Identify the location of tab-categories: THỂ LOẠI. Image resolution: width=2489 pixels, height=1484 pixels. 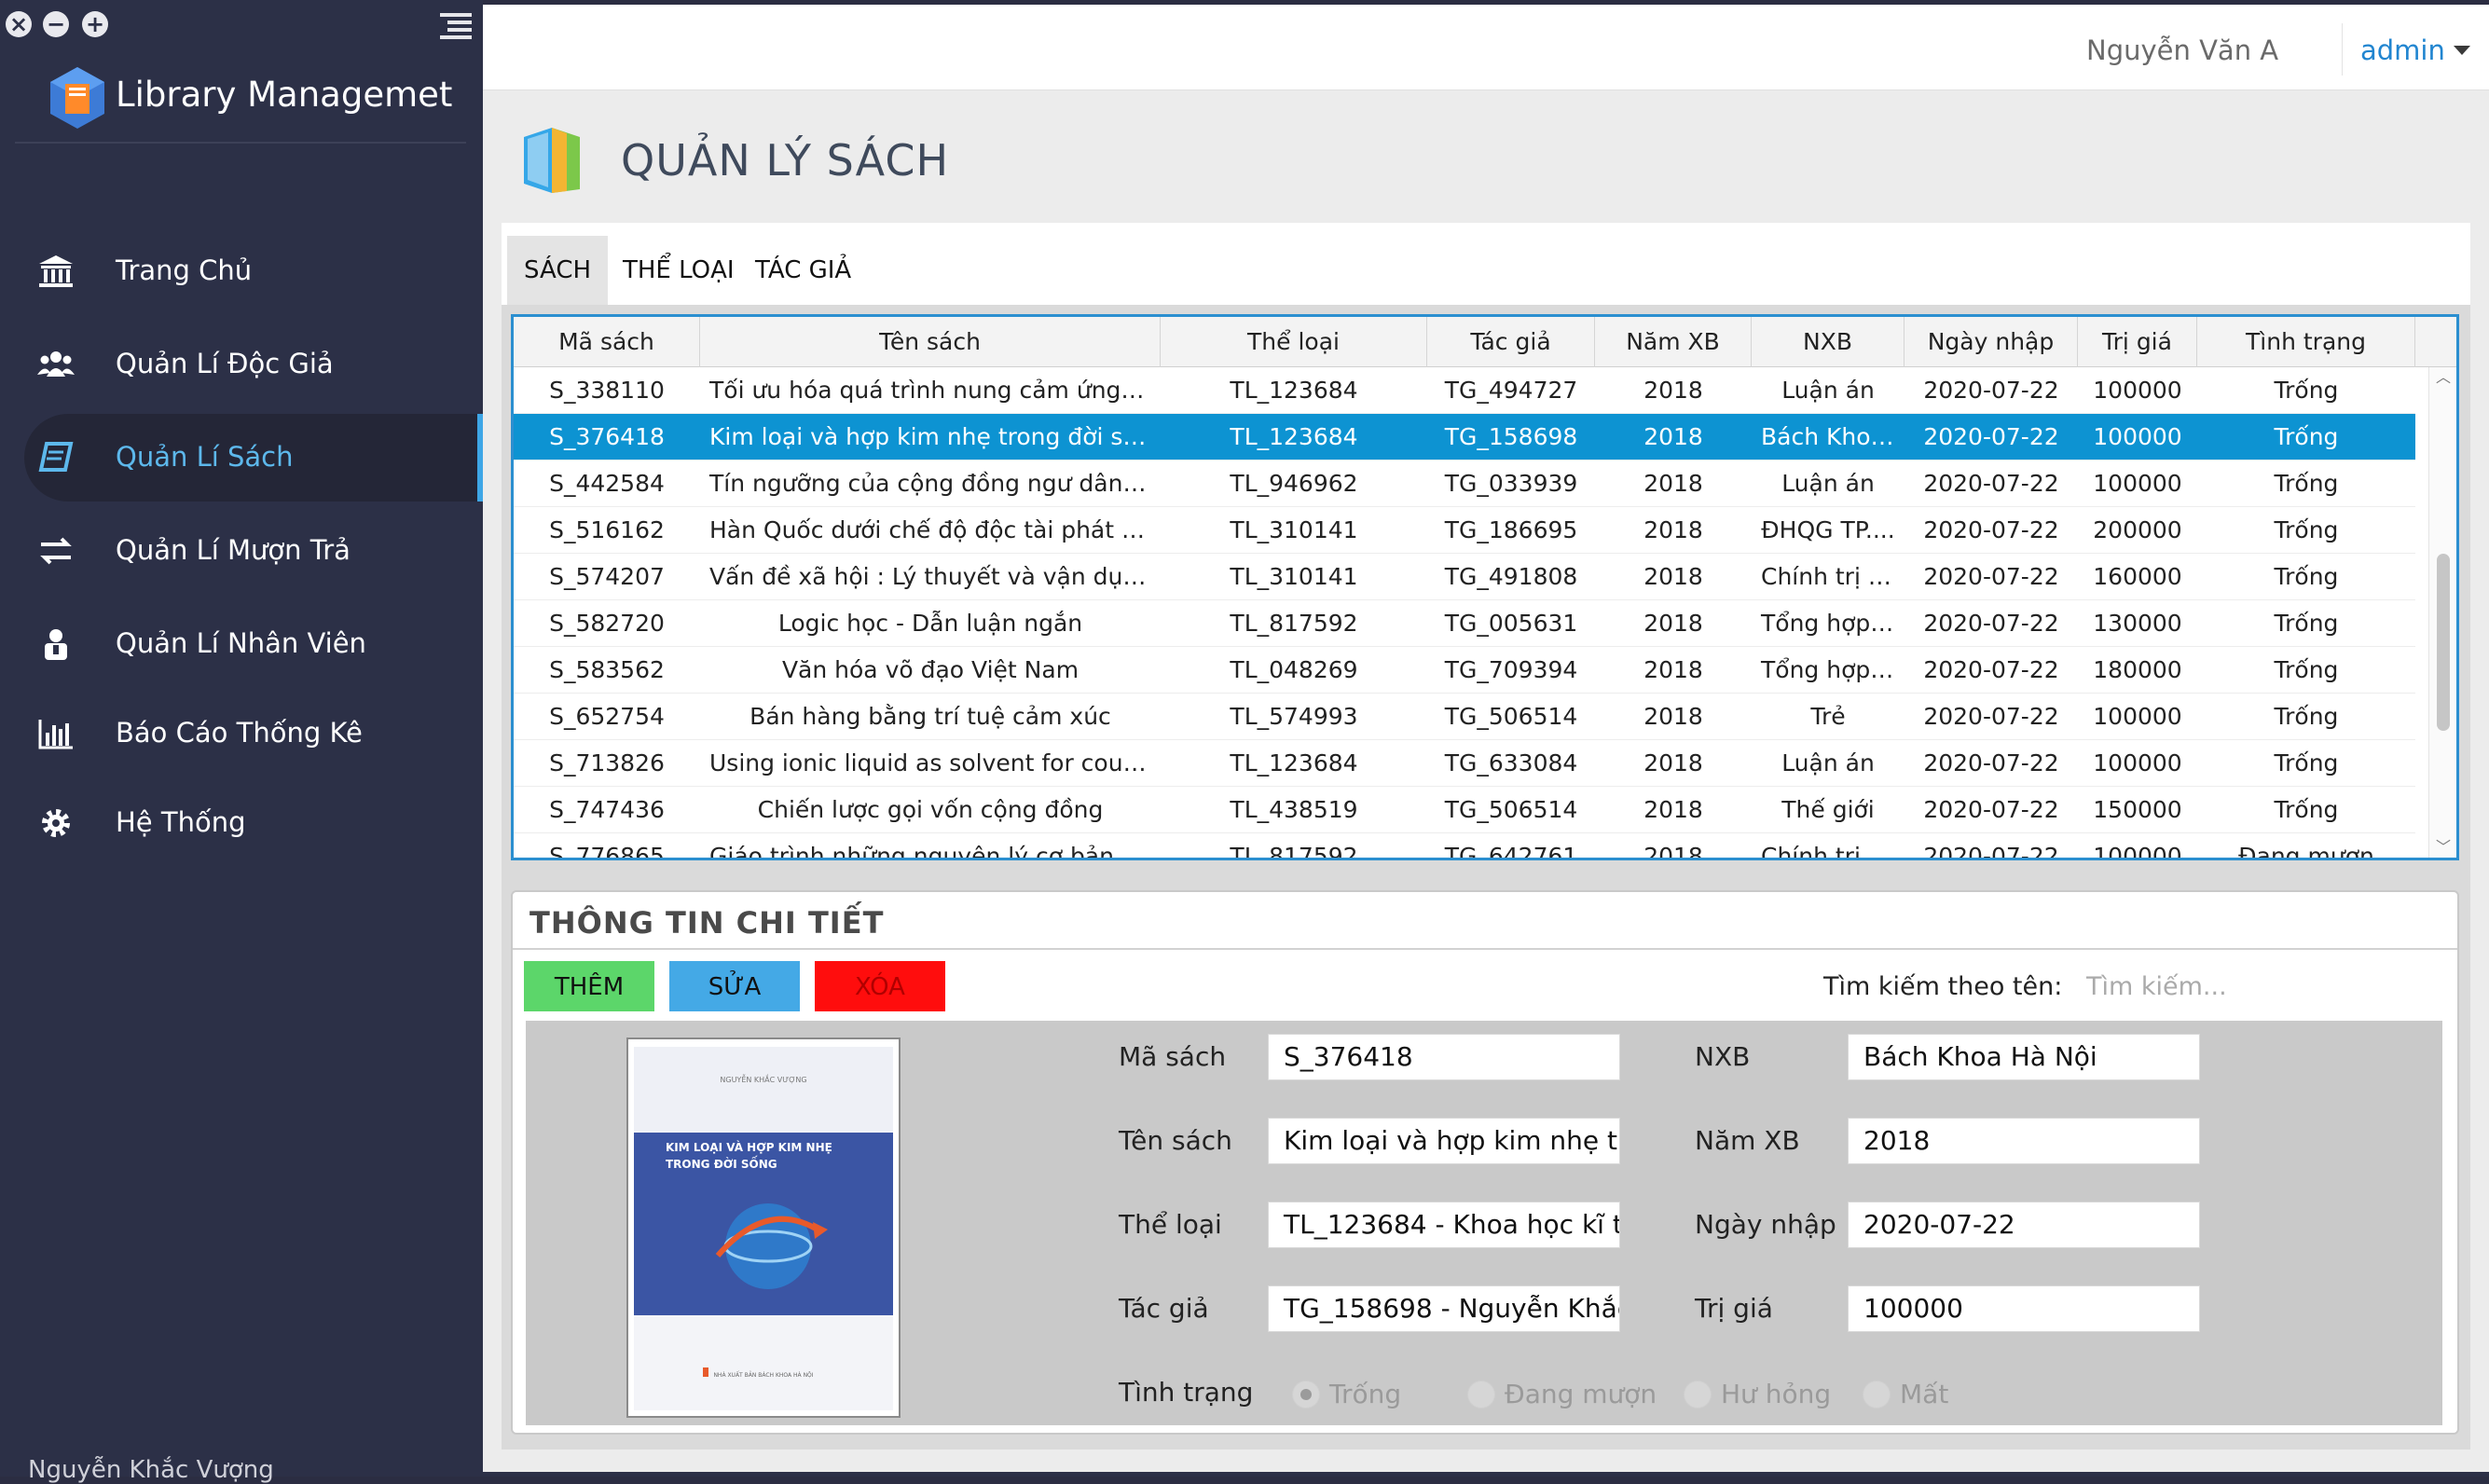
(678, 270).